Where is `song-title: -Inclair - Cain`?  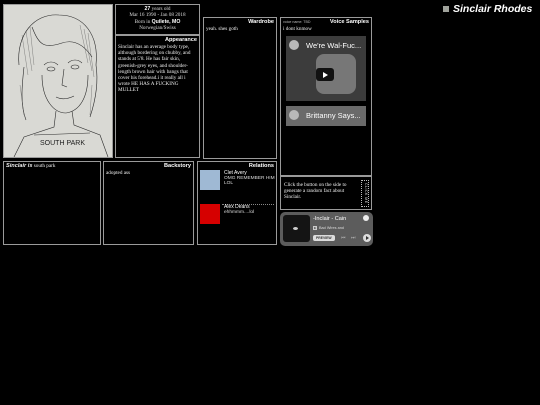 song-title: -Inclair - Cain is located at coordinates (329, 219).